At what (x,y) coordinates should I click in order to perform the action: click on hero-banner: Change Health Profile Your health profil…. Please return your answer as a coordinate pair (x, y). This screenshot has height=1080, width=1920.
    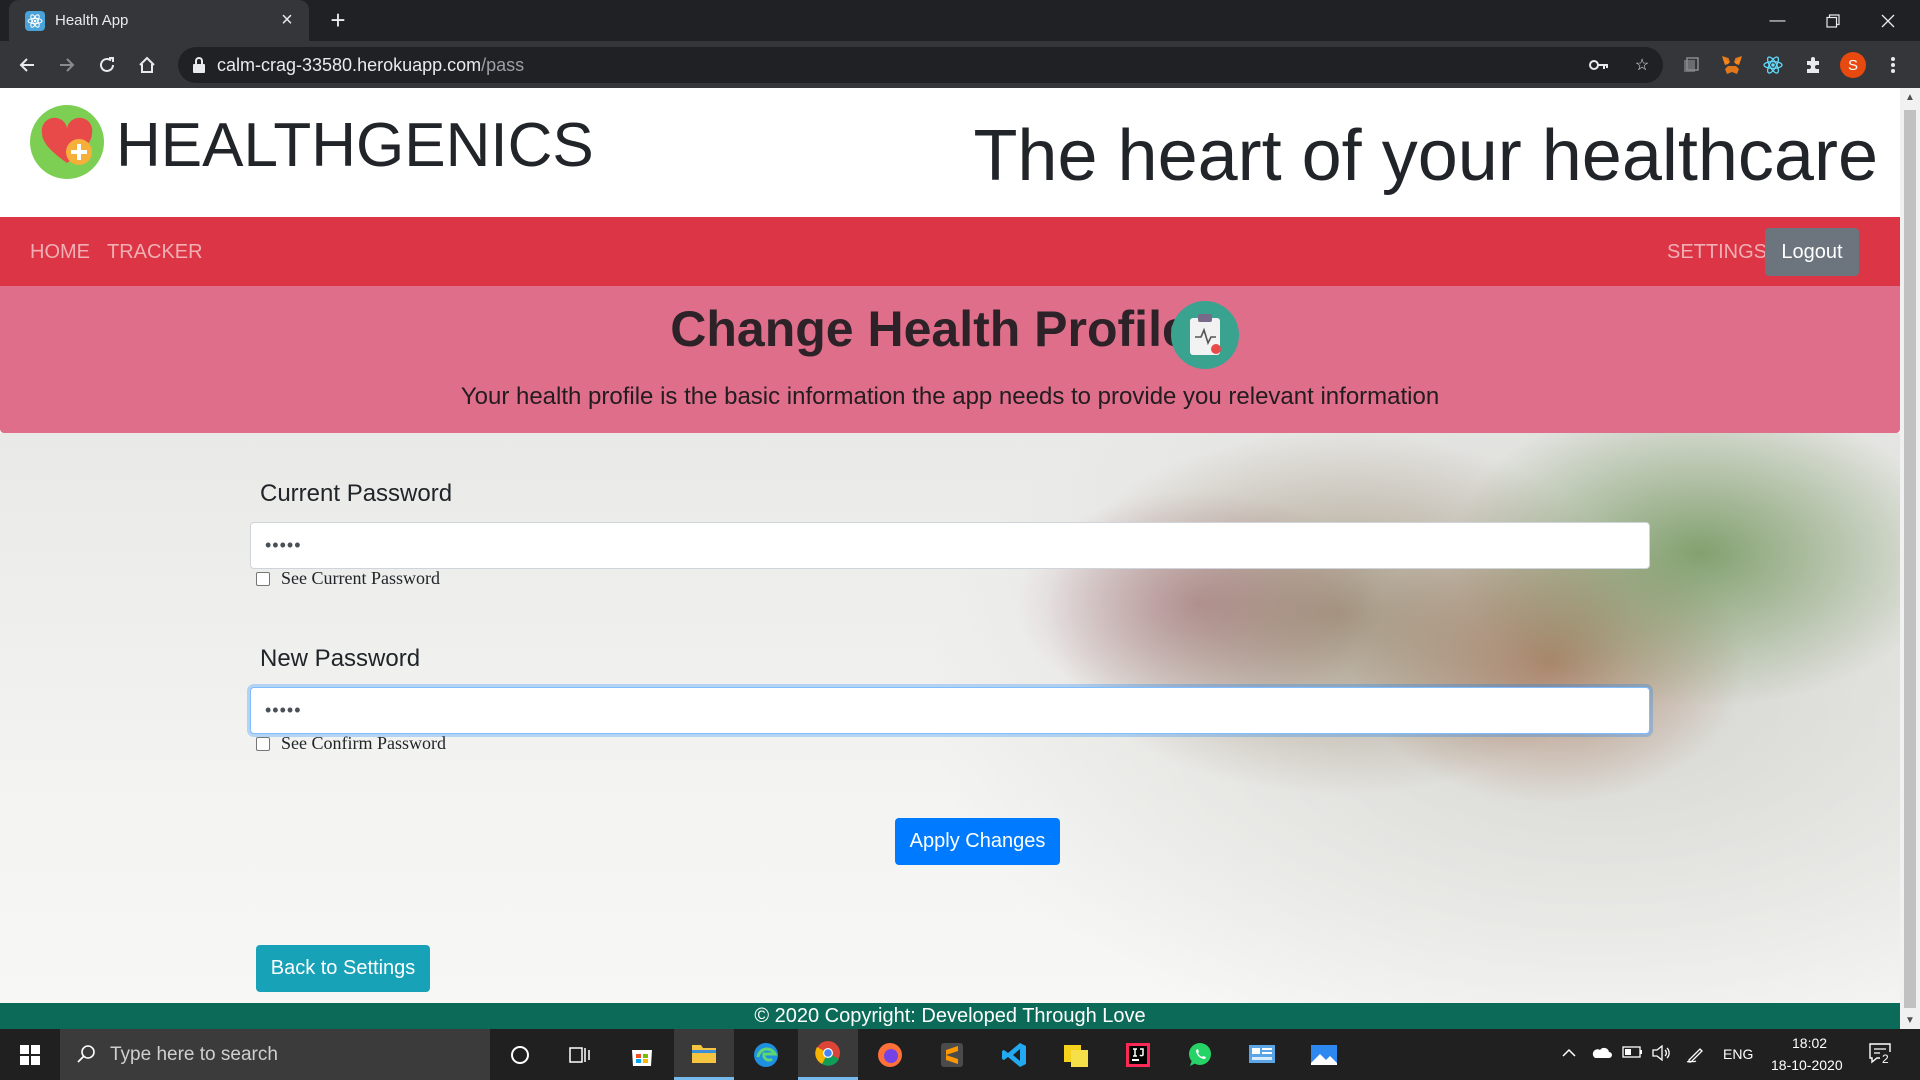
    Looking at the image, I should click on (950, 359).